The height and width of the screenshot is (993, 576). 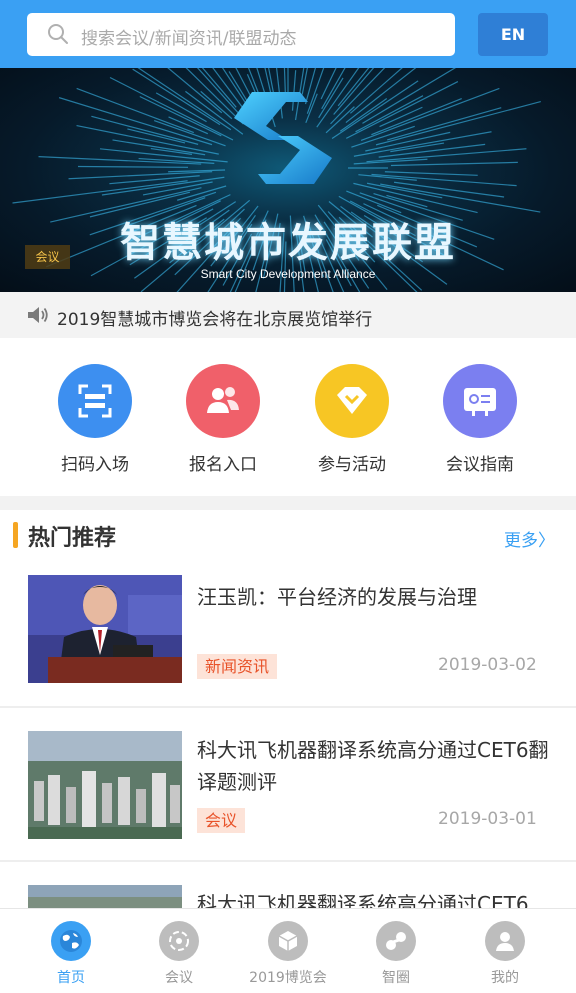 What do you see at coordinates (95, 401) in the screenshot?
I see `scan-icon` at bounding box center [95, 401].